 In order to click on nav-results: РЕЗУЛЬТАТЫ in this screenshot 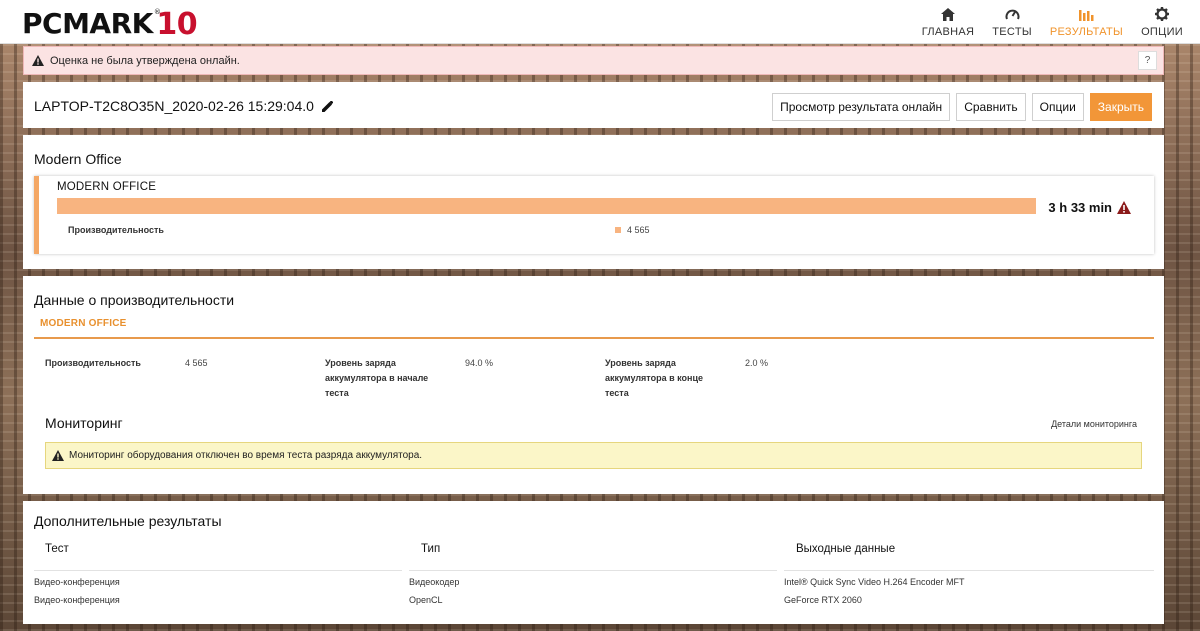, I will do `click(1086, 22)`.